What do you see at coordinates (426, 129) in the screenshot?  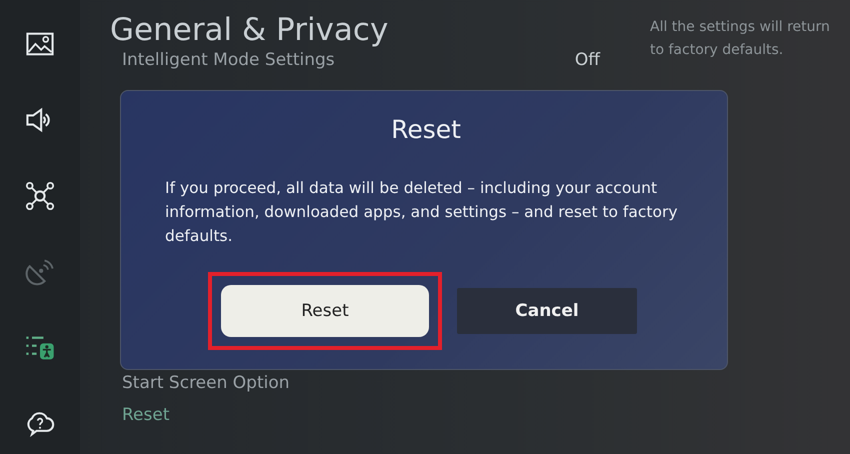 I see `dialog-title: Reset` at bounding box center [426, 129].